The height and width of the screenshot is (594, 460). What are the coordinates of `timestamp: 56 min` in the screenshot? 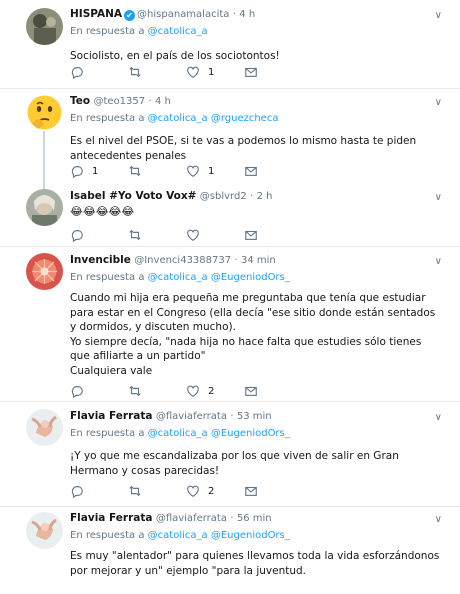 It's located at (254, 518).